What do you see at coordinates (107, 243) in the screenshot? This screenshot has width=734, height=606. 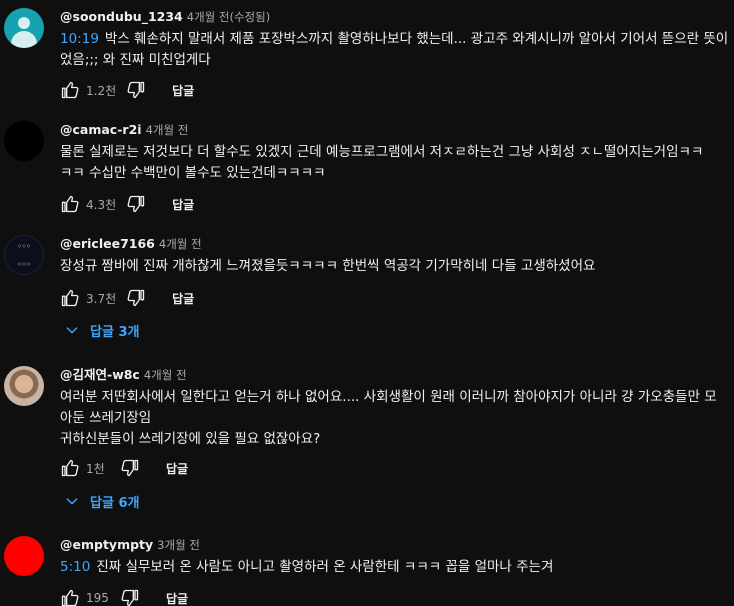 I see `comment-author: @ericlee7166` at bounding box center [107, 243].